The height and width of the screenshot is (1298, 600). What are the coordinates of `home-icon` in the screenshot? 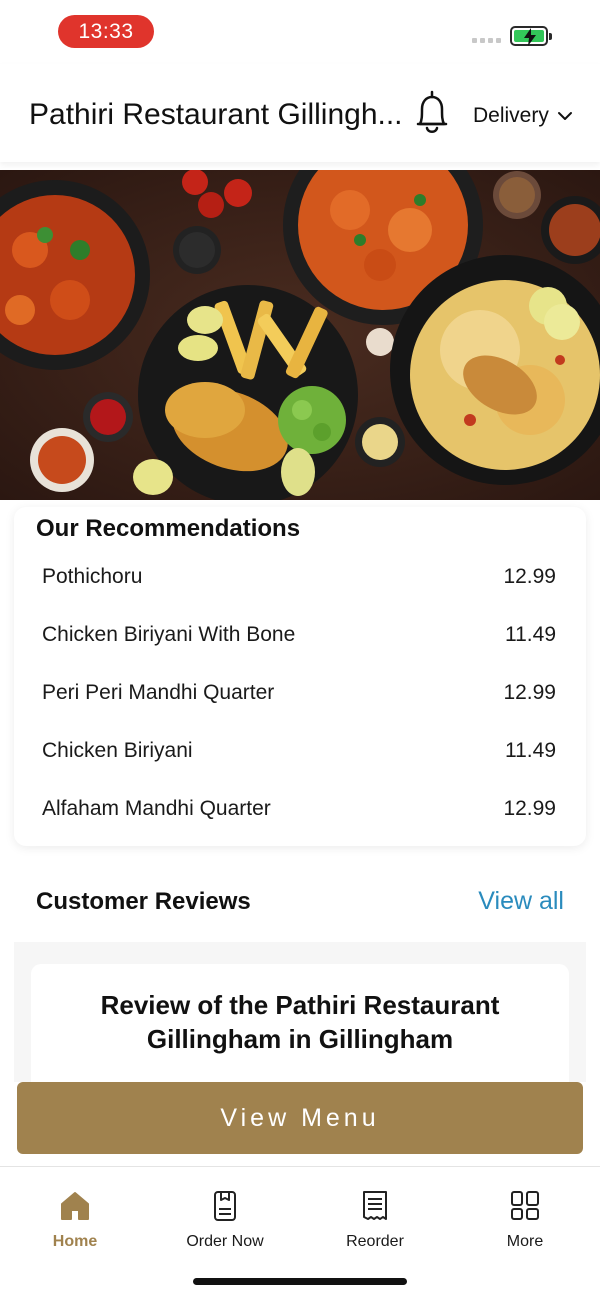 It's located at (75, 1206).